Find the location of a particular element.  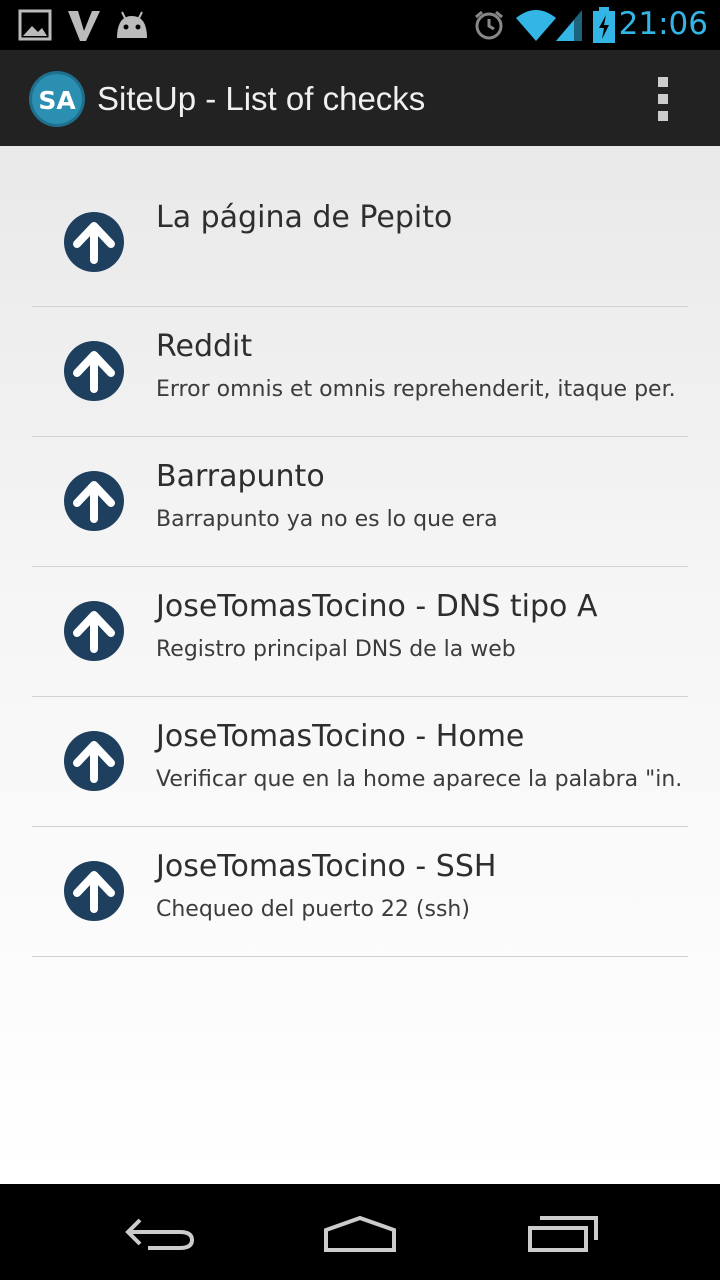

check-title: JoseTomasTocino - Home is located at coordinates (340, 736).